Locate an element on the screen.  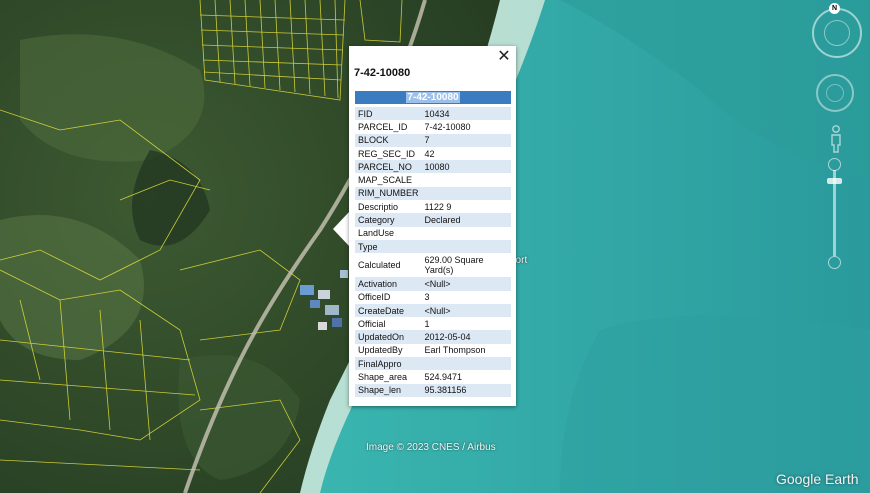
look-joystick is located at coordinates (835, 93).